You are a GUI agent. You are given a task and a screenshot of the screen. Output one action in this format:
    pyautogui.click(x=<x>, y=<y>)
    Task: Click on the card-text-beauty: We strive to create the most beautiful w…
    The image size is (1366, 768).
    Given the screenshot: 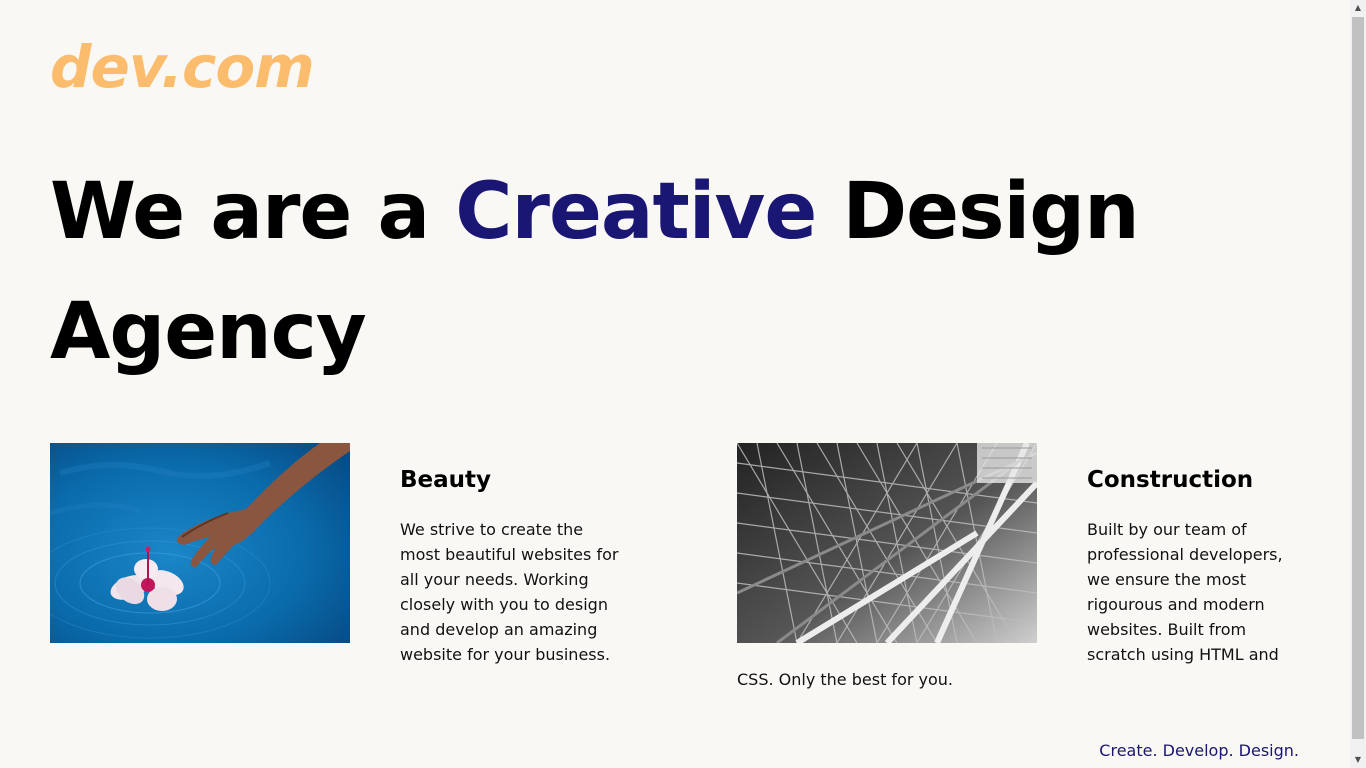 What is the action you would take?
    pyautogui.click(x=509, y=592)
    